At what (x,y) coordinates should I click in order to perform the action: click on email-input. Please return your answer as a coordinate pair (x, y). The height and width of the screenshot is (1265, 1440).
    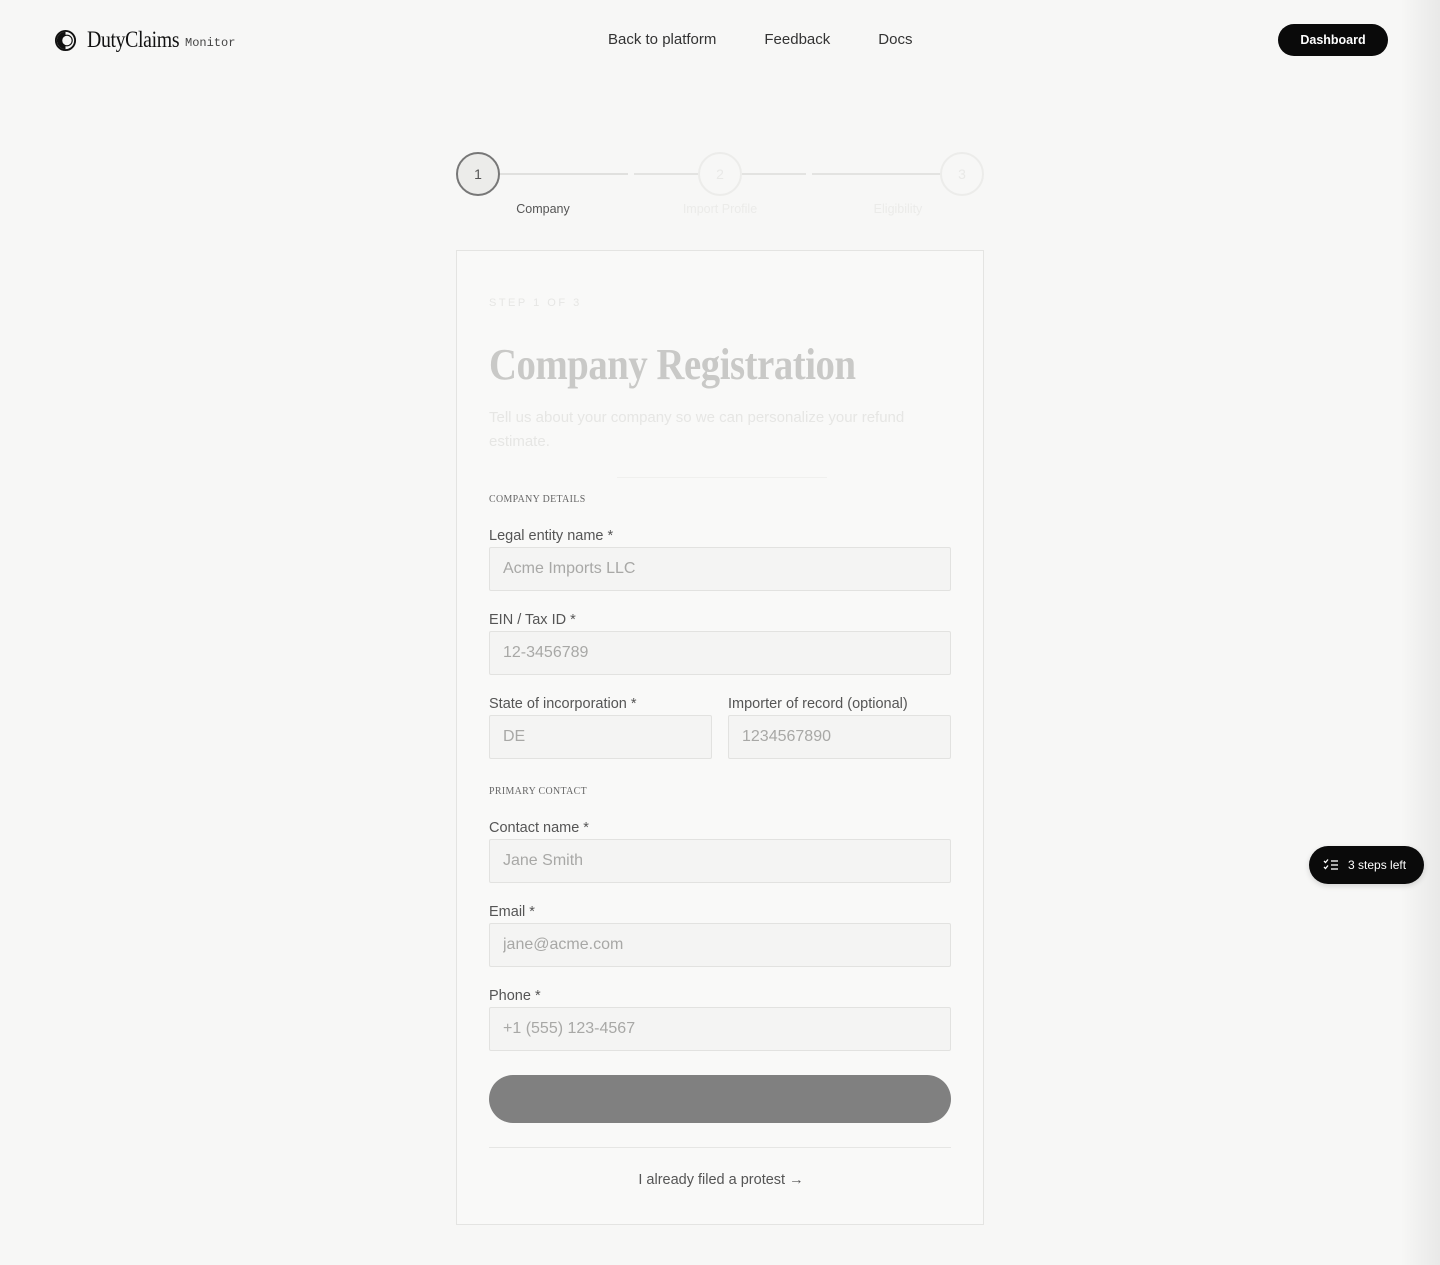
    Looking at the image, I should click on (720, 945).